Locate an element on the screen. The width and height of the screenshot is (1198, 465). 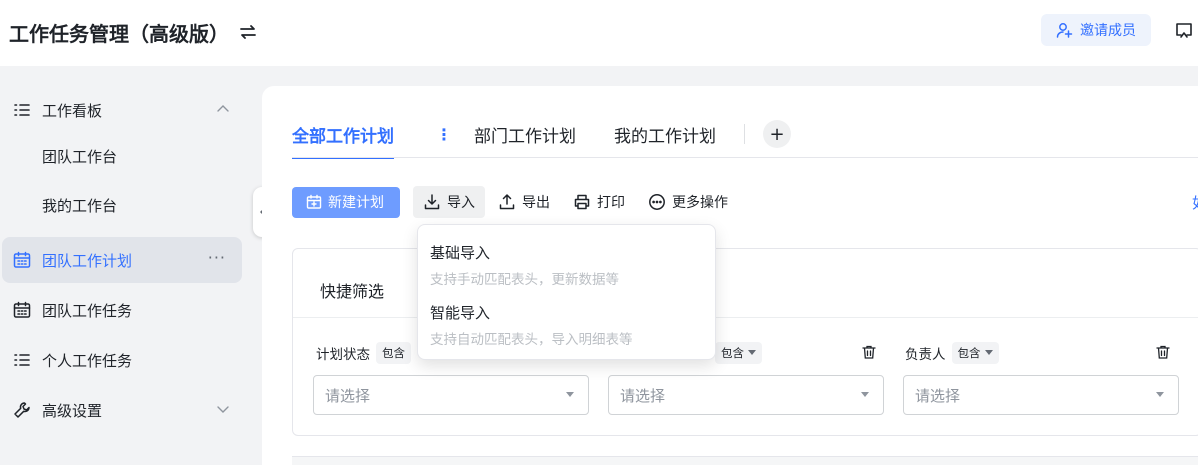
owner-select: 请选择 is located at coordinates (1041, 395).